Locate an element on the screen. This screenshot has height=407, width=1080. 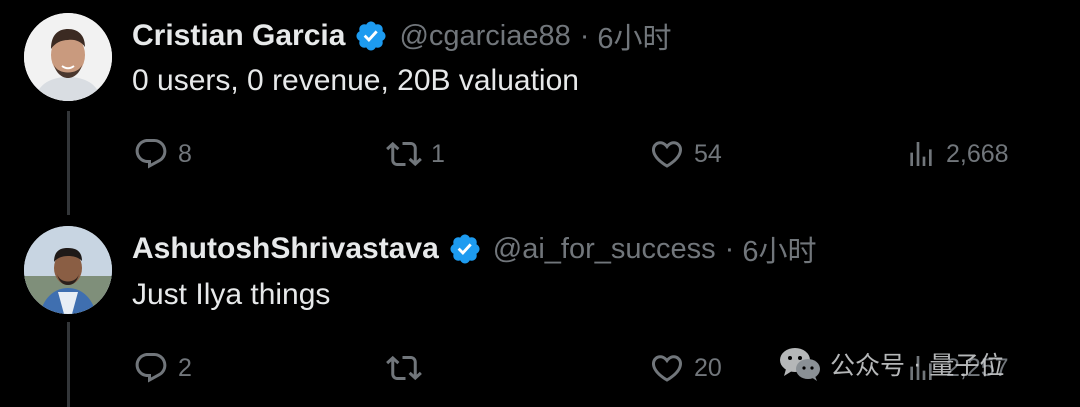
tweet-header: Cristian Garcia @cgarciae88 · 6小时 is located at coordinates (402, 36).